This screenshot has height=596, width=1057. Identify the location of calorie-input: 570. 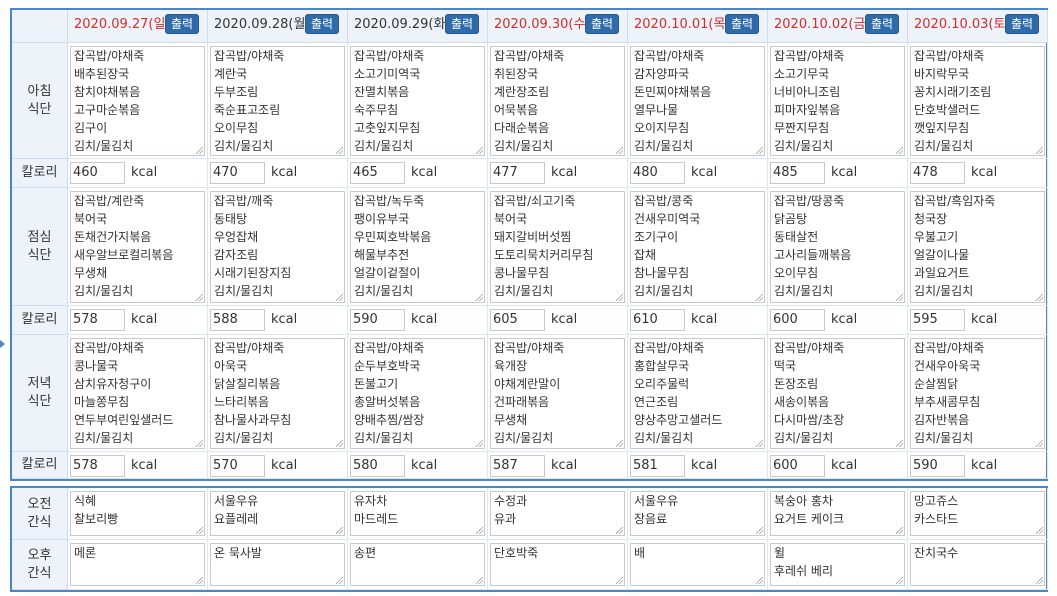
(237, 466).